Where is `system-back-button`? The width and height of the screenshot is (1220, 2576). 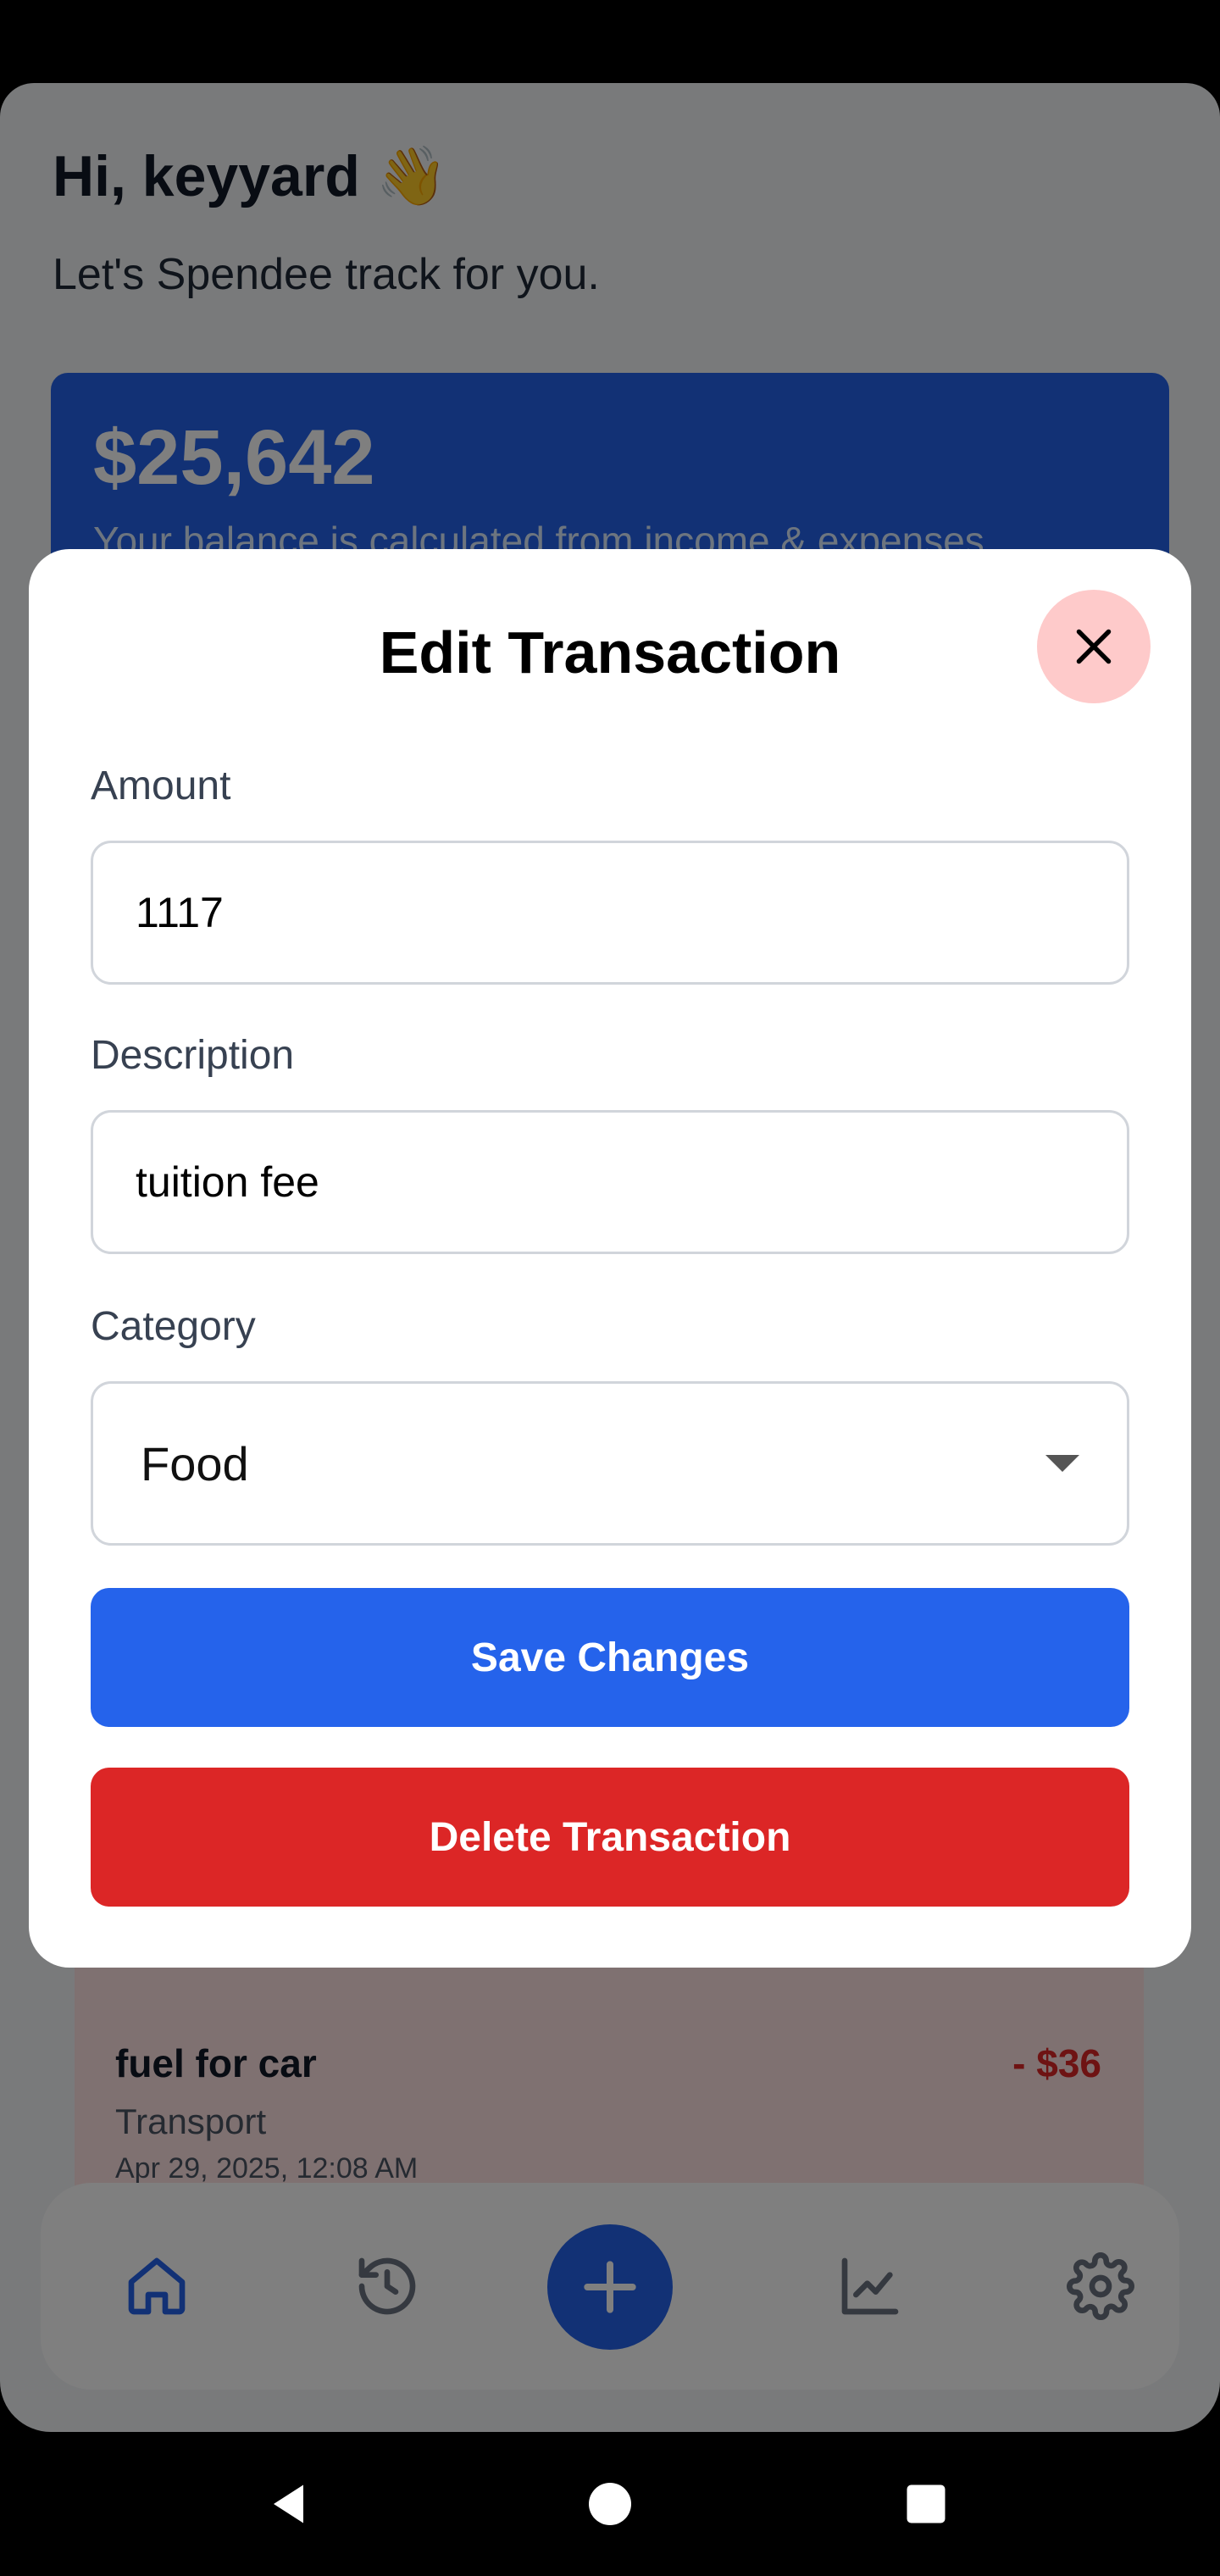
system-back-button is located at coordinates (290, 2504).